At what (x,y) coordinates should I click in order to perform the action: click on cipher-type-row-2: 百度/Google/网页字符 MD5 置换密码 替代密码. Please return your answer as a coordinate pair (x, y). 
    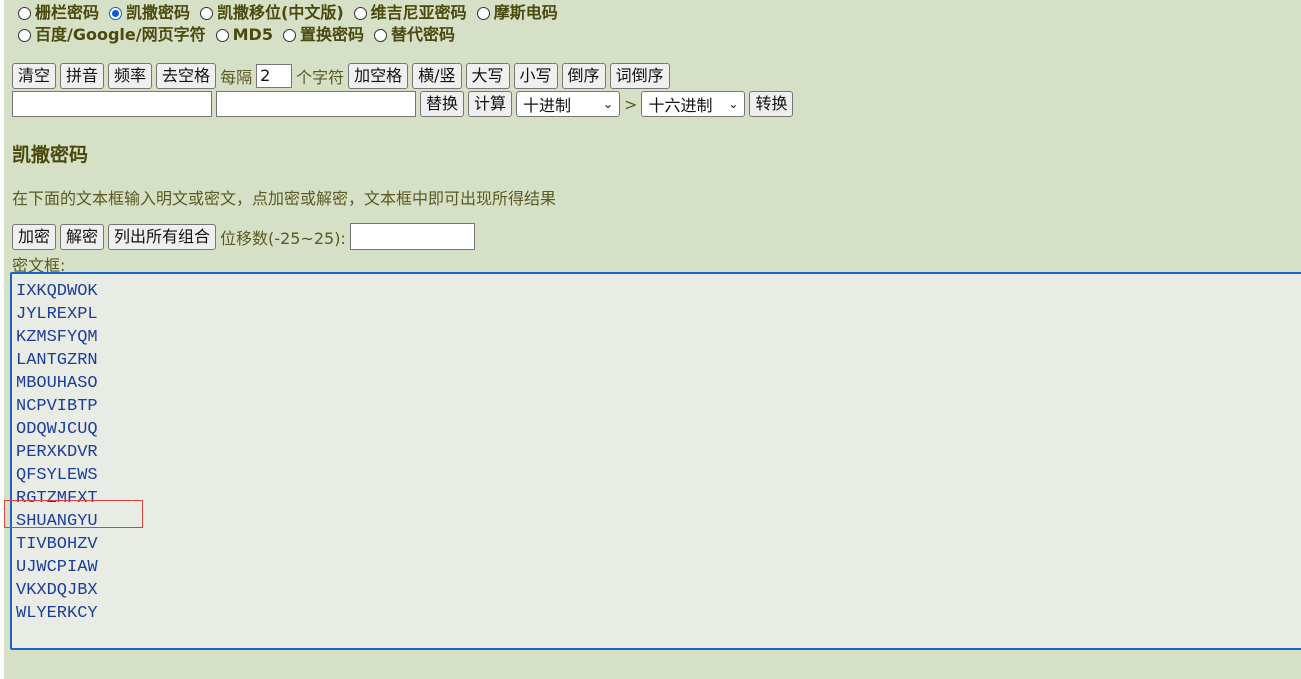
    Looking at the image, I should click on (293, 35).